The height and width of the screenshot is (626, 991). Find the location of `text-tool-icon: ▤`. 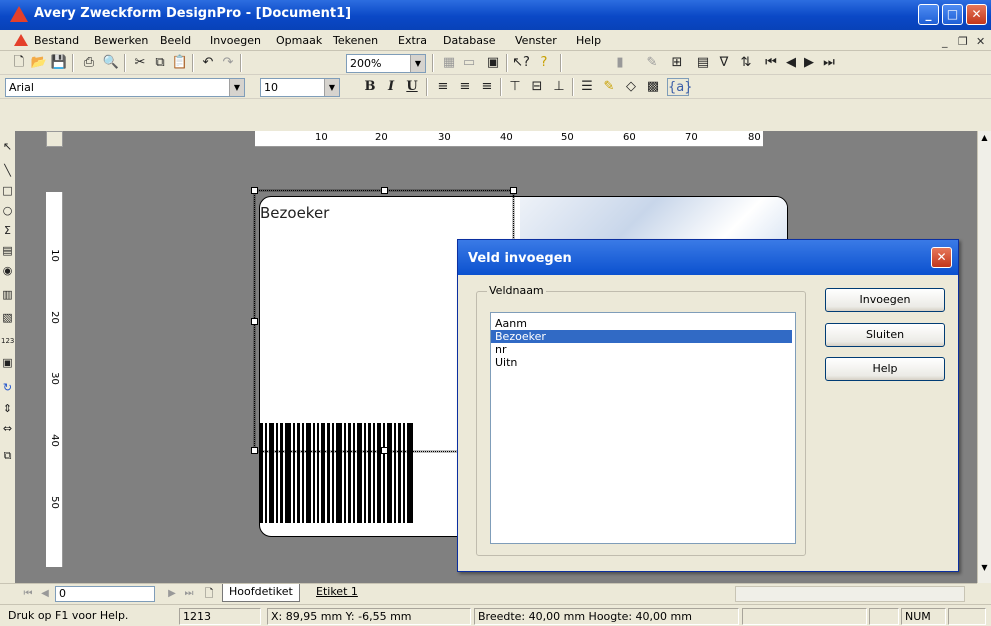

text-tool-icon: ▤ is located at coordinates (7, 251).